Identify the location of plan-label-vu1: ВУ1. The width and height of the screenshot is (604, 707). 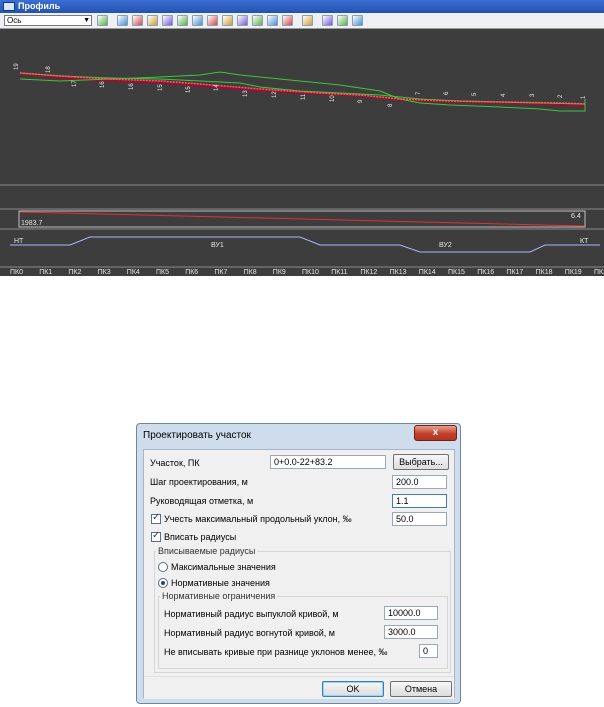
(217, 245).